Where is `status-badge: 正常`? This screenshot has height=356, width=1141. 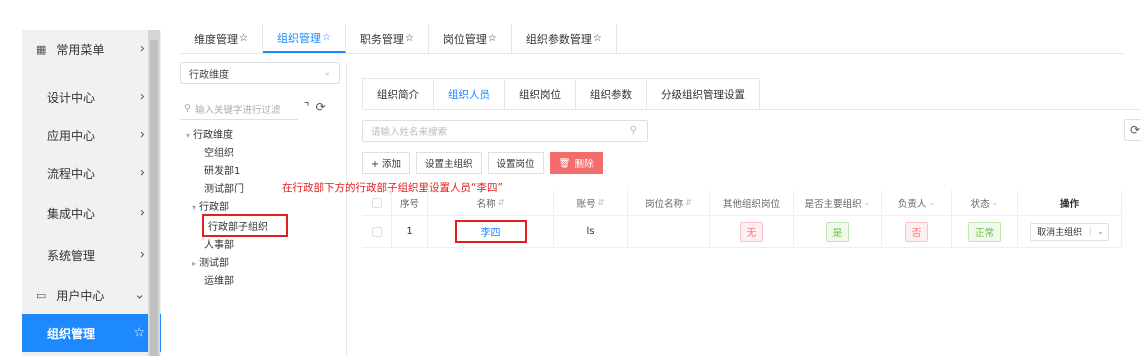 status-badge: 正常 is located at coordinates (984, 231).